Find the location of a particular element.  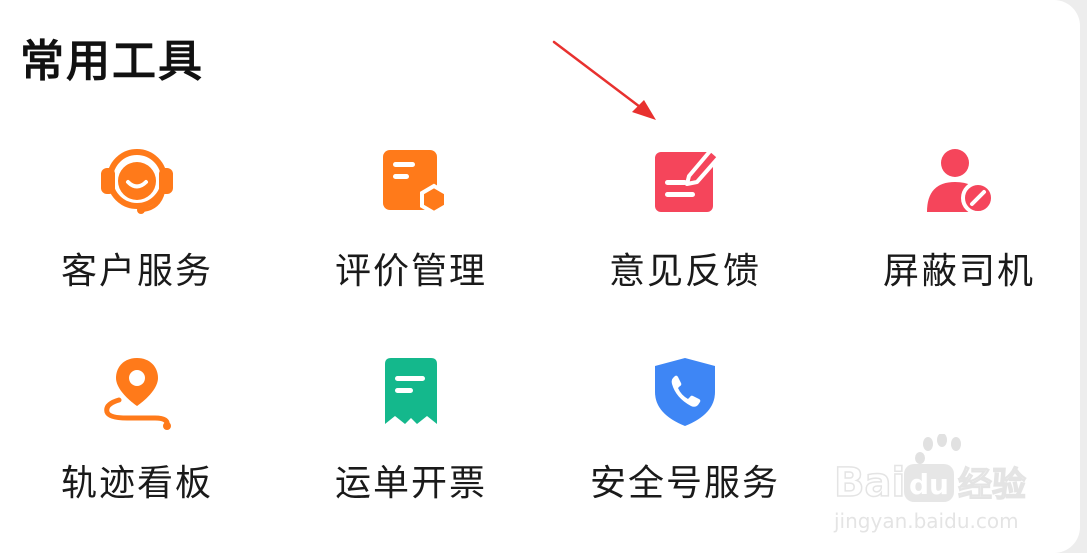

block-driver-icon is located at coordinates (959, 180).